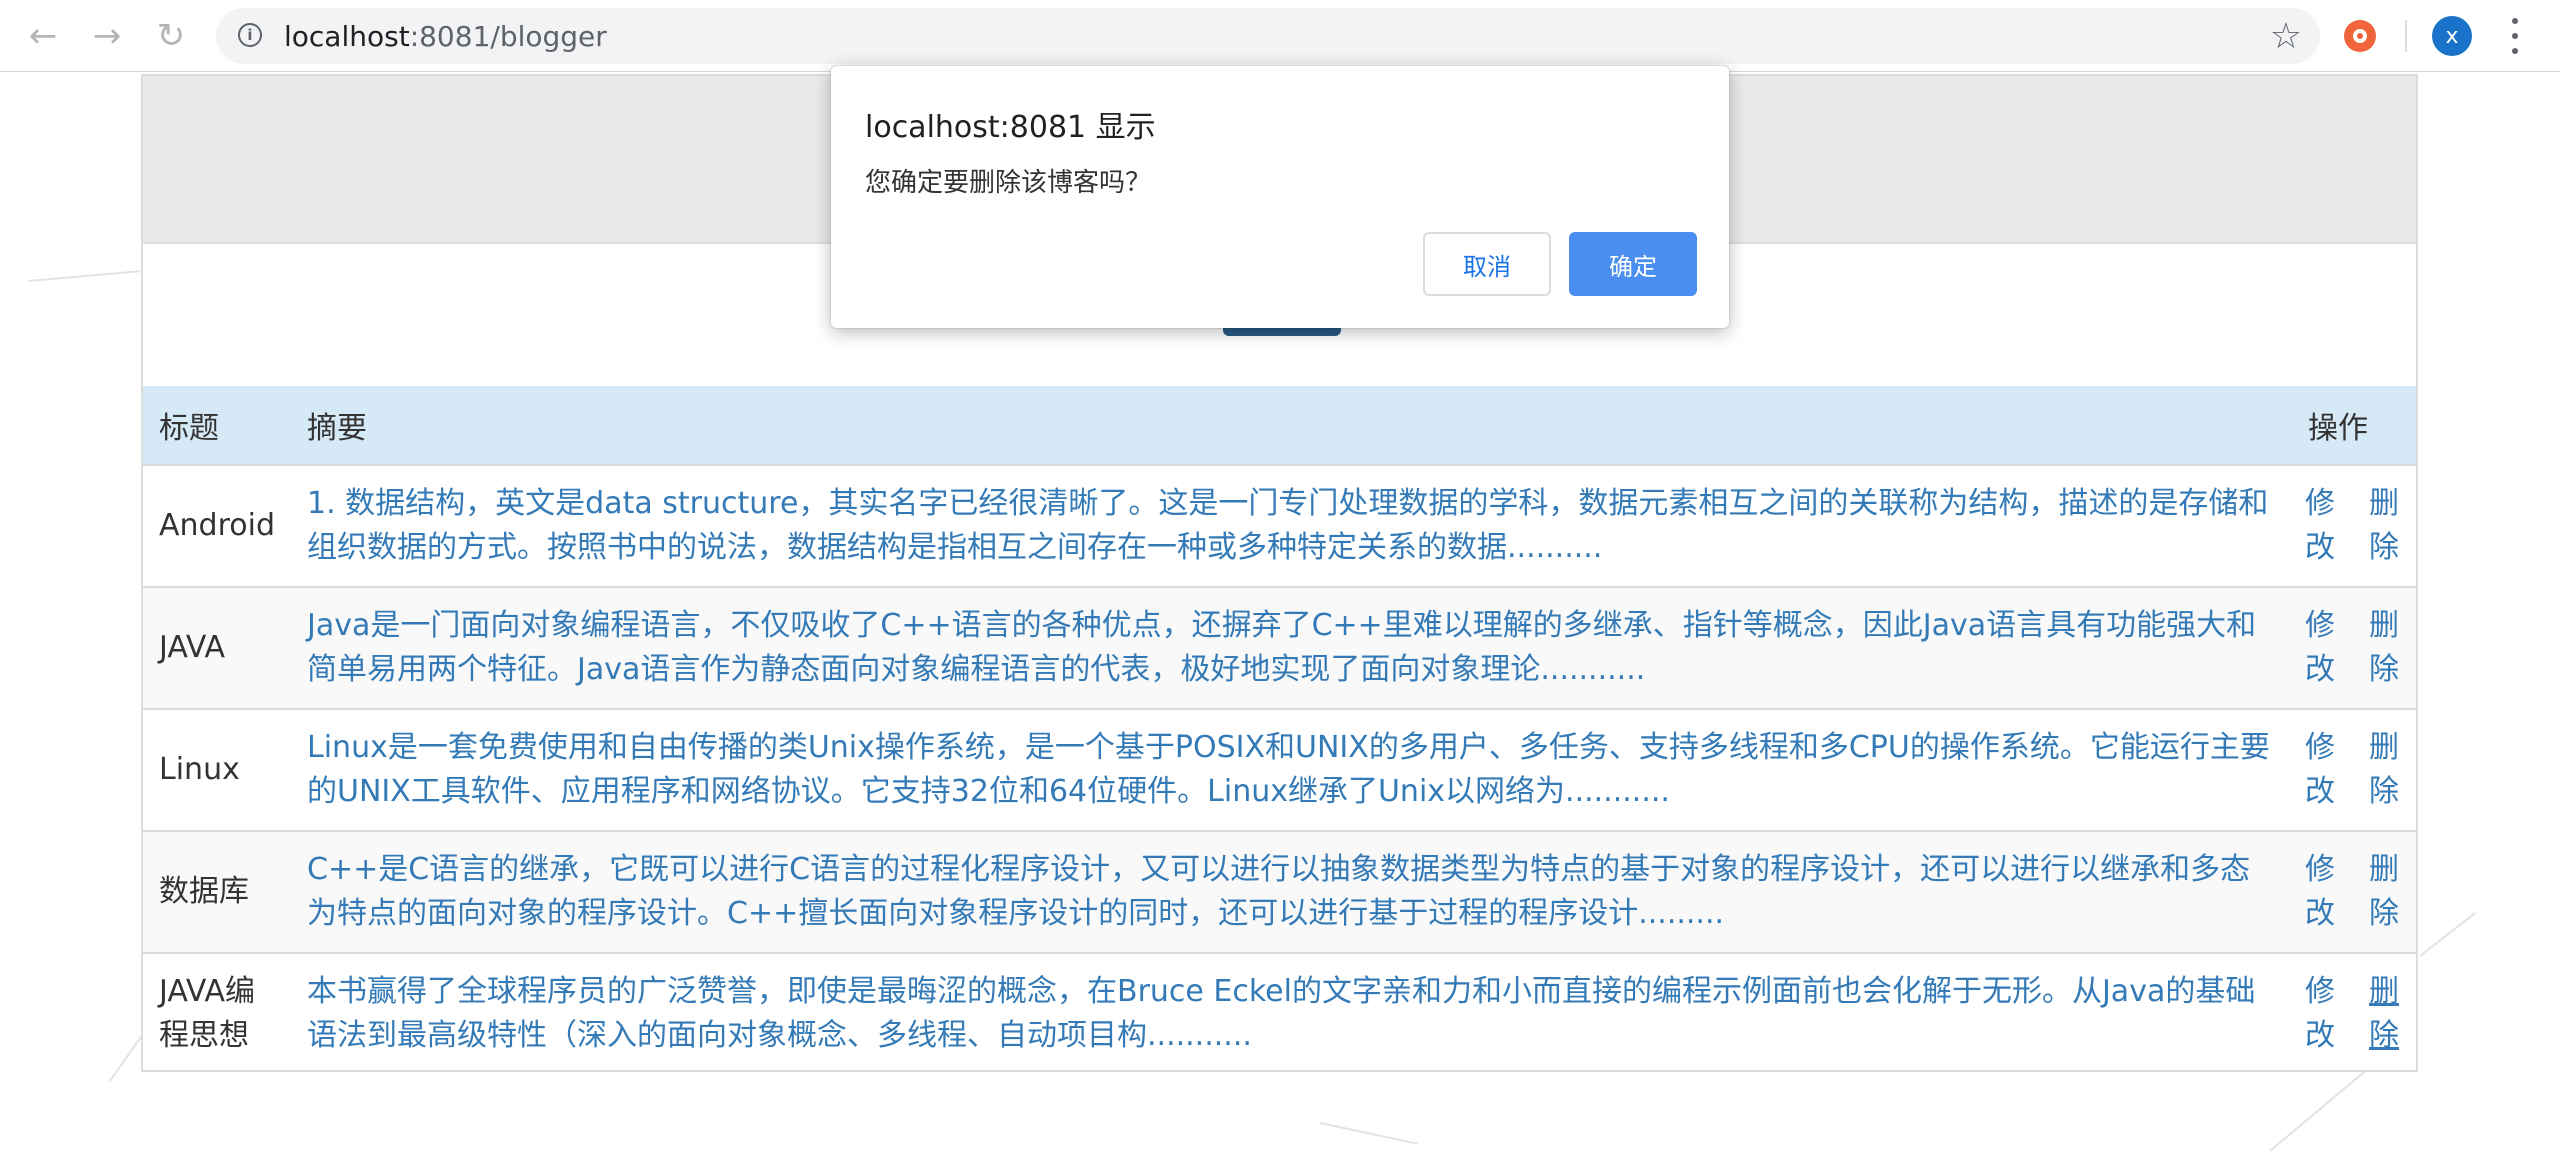 This screenshot has width=2560, height=1166. I want to click on forward-arrow-icon: →, so click(107, 36).